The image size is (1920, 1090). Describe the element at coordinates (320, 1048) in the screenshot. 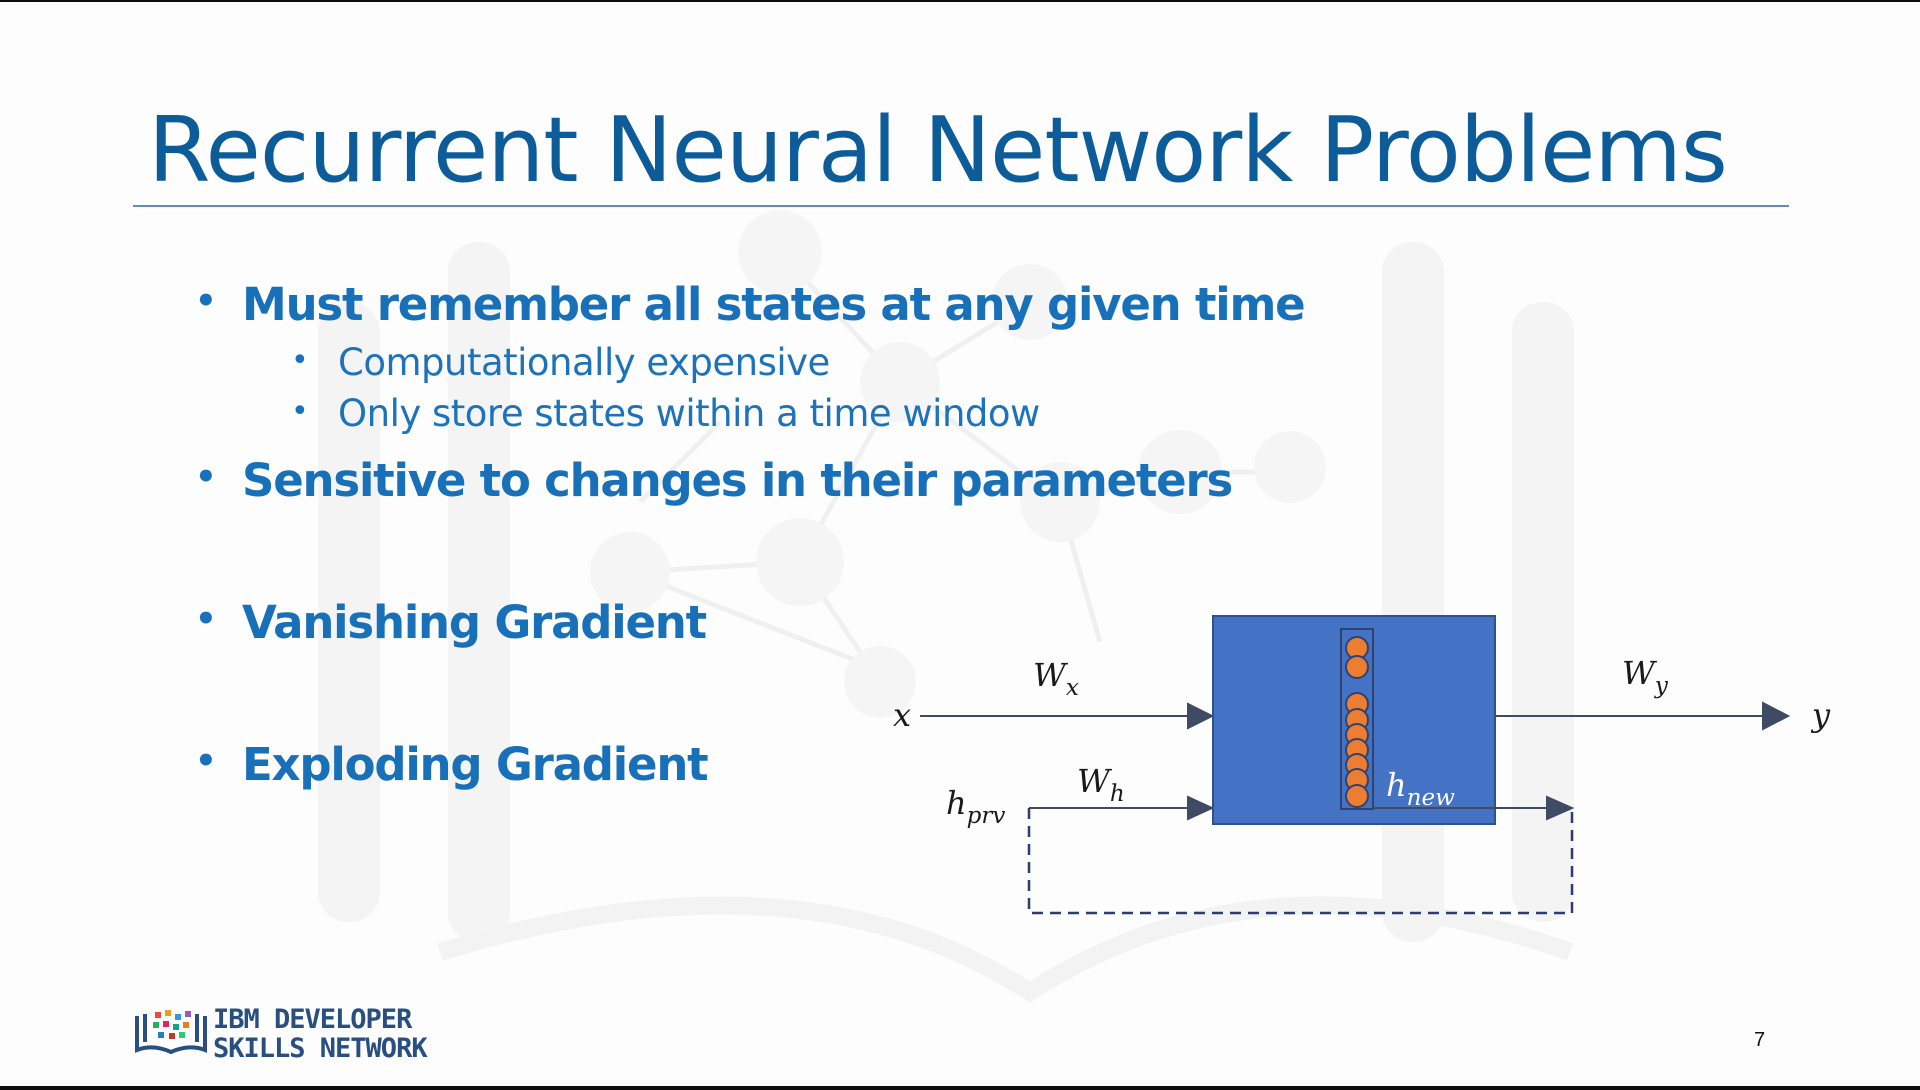

I see `logo-line-2: SKILLS NETWORK` at that location.